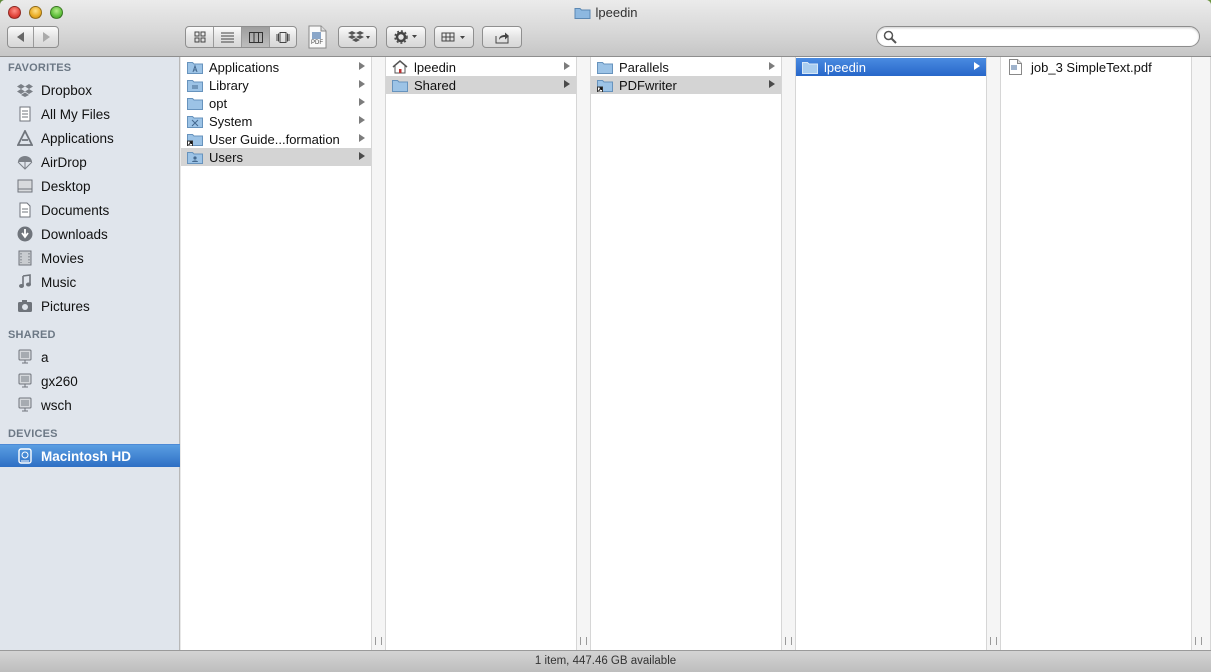 Image resolution: width=1211 pixels, height=672 pixels. I want to click on sidebar-item-label: Documents, so click(75, 210).